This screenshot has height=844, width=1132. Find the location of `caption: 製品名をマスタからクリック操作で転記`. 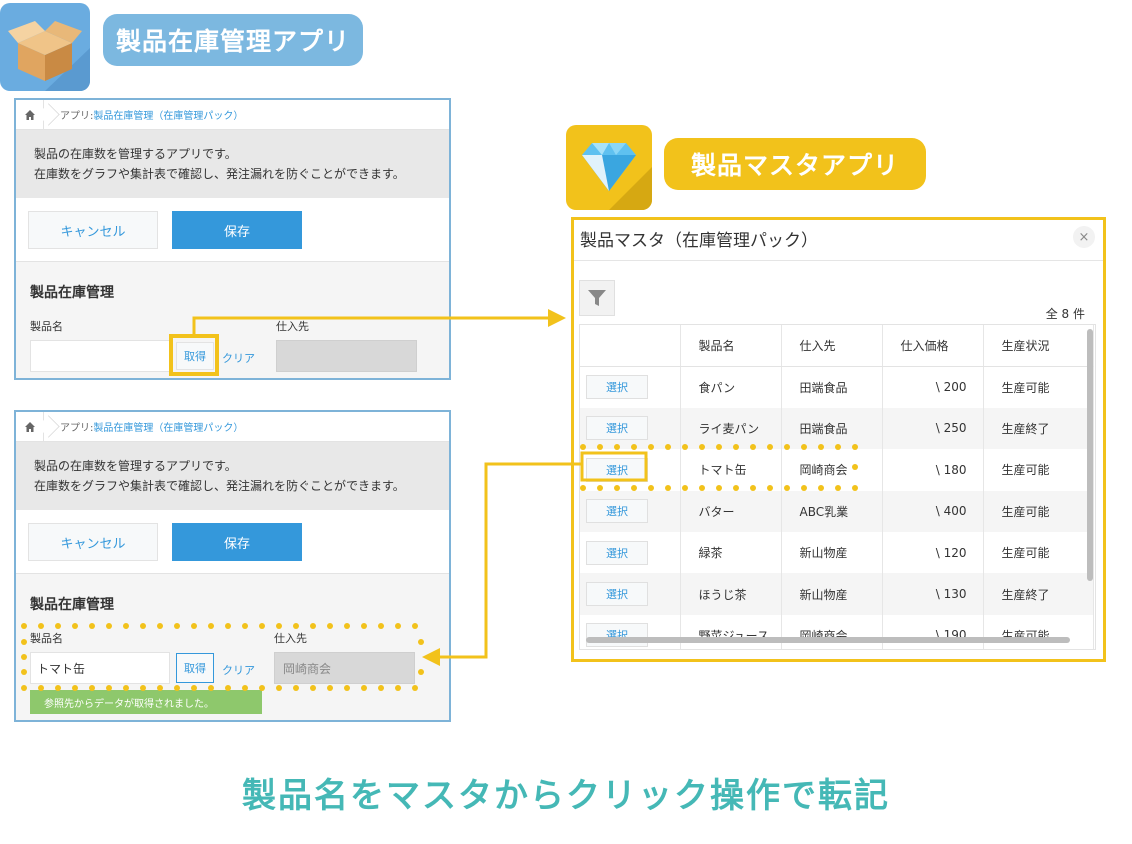

caption: 製品名をマスタからクリック操作で転記 is located at coordinates (566, 796).